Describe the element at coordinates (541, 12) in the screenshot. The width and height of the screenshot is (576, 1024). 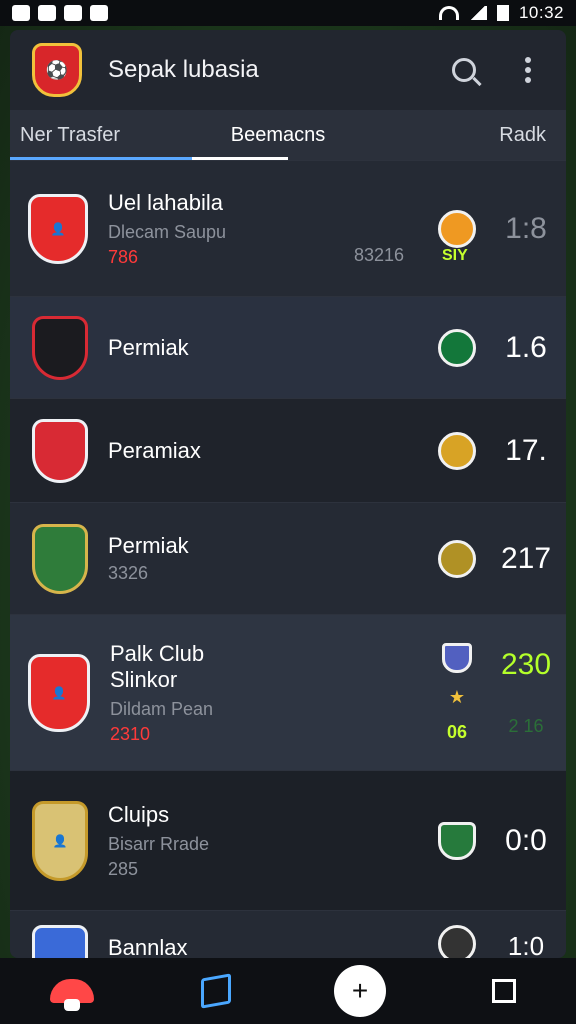
I see `clock: 10:32` at that location.